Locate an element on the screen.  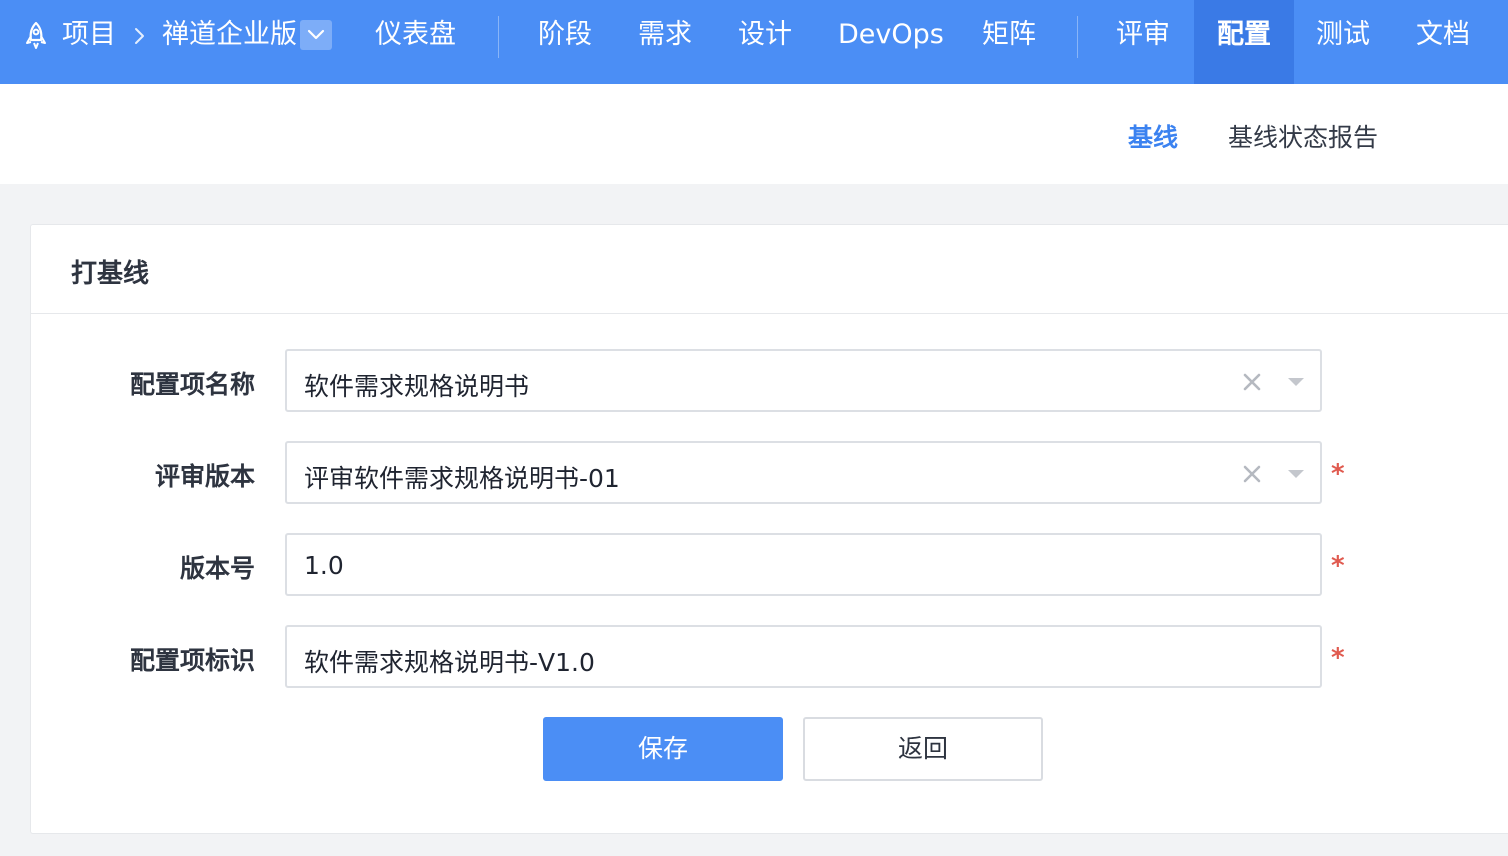
config-item-name-label: 配置项名称 is located at coordinates (192, 384).